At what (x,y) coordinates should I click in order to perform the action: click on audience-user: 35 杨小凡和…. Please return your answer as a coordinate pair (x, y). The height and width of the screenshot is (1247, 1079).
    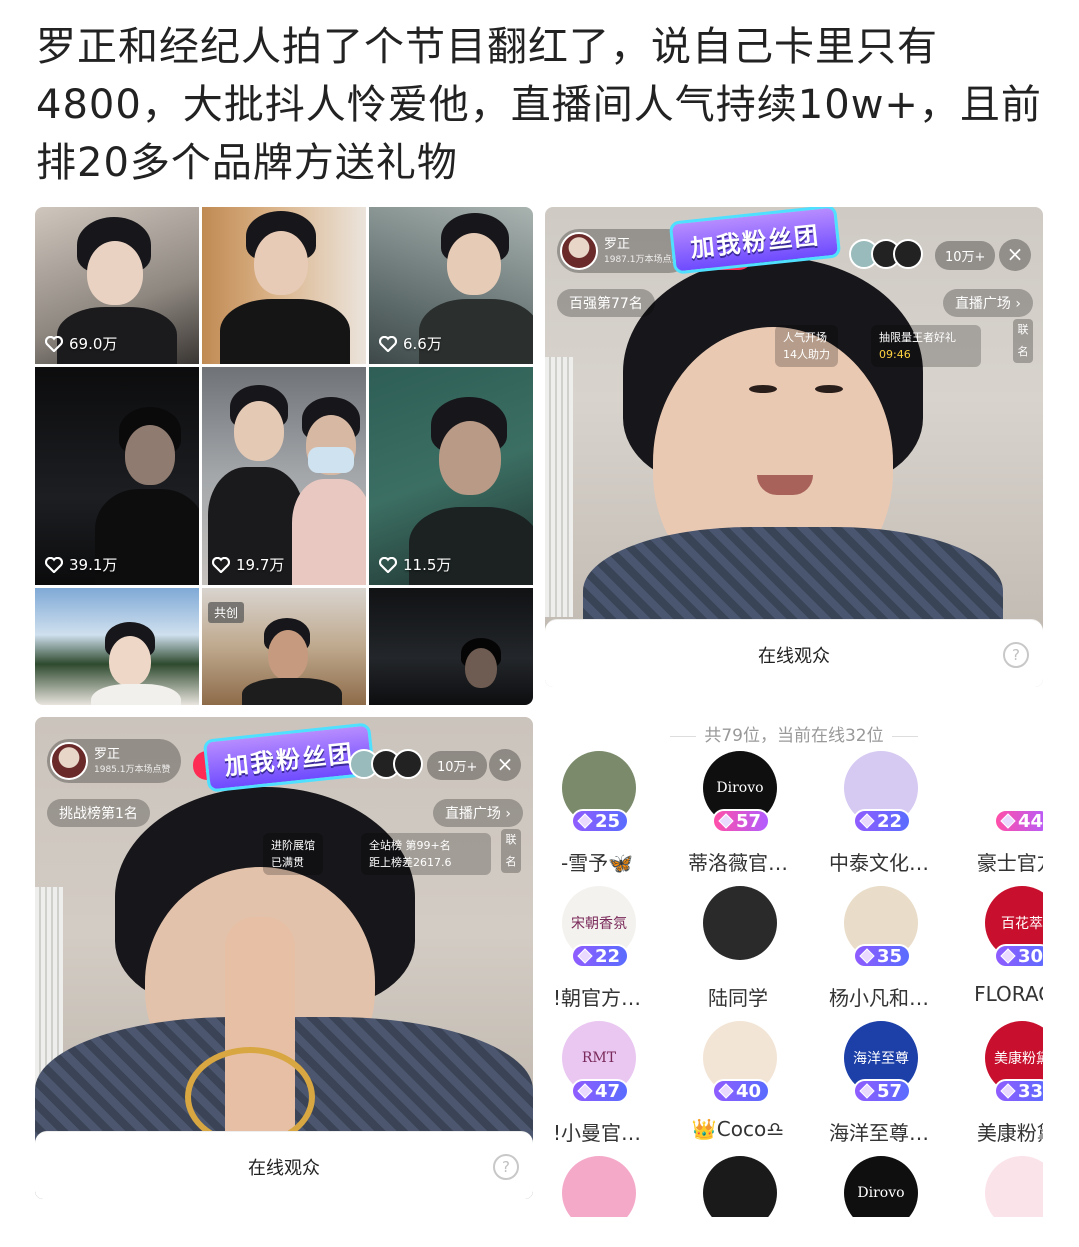
    Looking at the image, I should click on (879, 953).